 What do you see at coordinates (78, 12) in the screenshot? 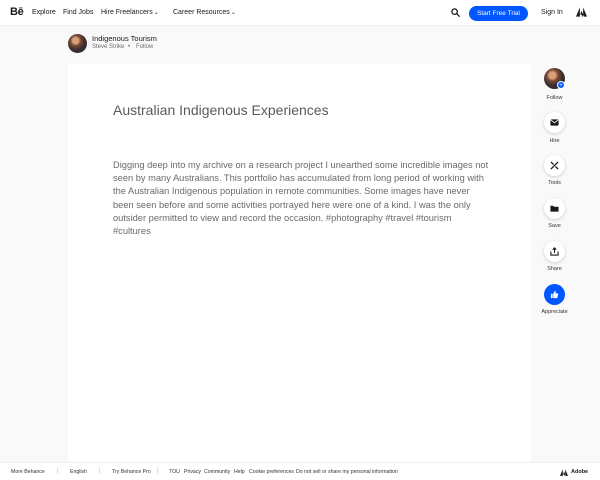
I see `nav-find-jobs: Find Jobs` at bounding box center [78, 12].